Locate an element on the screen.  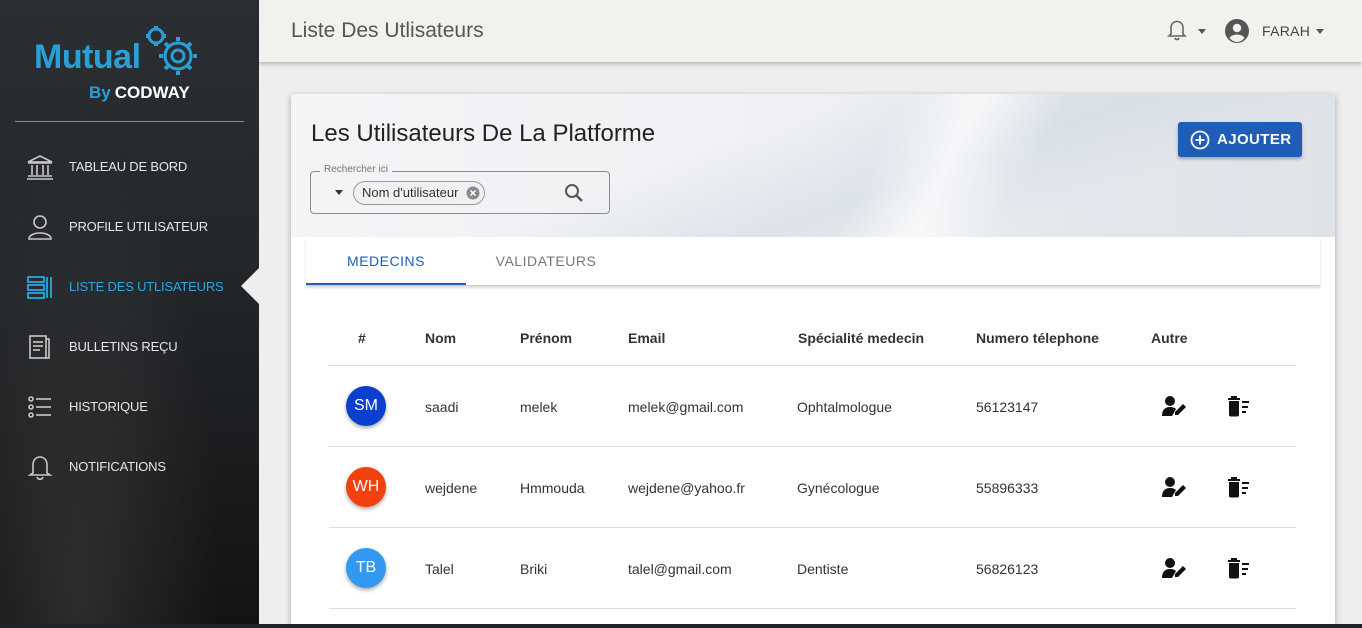
bank-icon is located at coordinates (40, 167).